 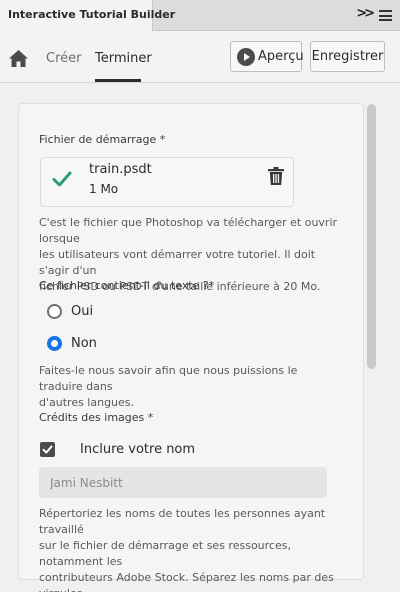 What do you see at coordinates (120, 169) in the screenshot?
I see `file-name: train.psdt` at bounding box center [120, 169].